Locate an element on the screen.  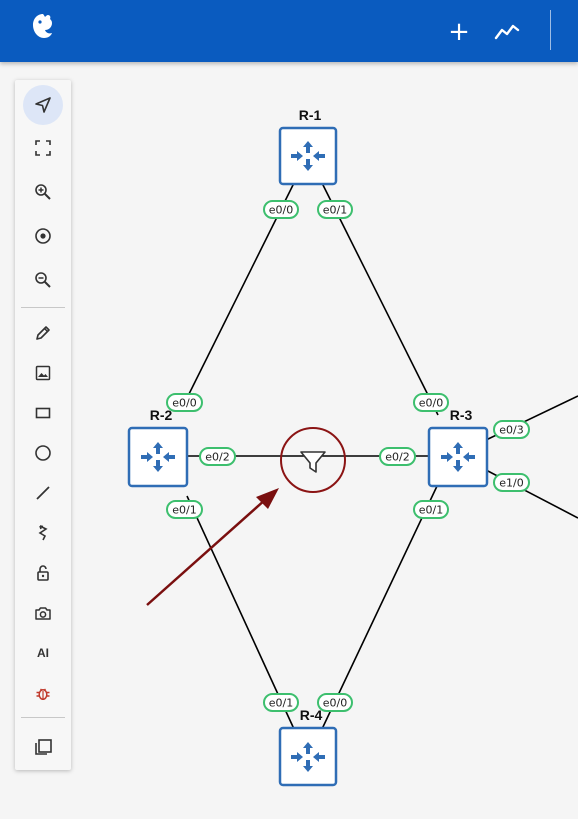
app-logo-icon is located at coordinates (43, 26).